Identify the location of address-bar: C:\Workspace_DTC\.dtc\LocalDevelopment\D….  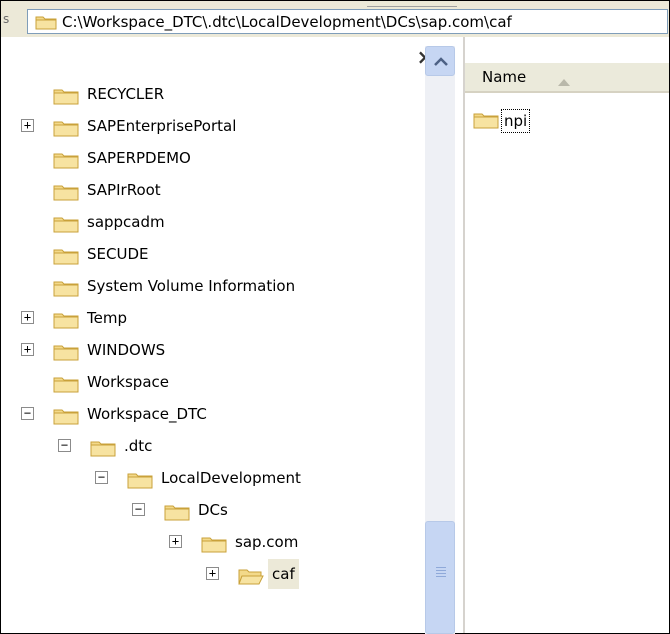
(347, 21).